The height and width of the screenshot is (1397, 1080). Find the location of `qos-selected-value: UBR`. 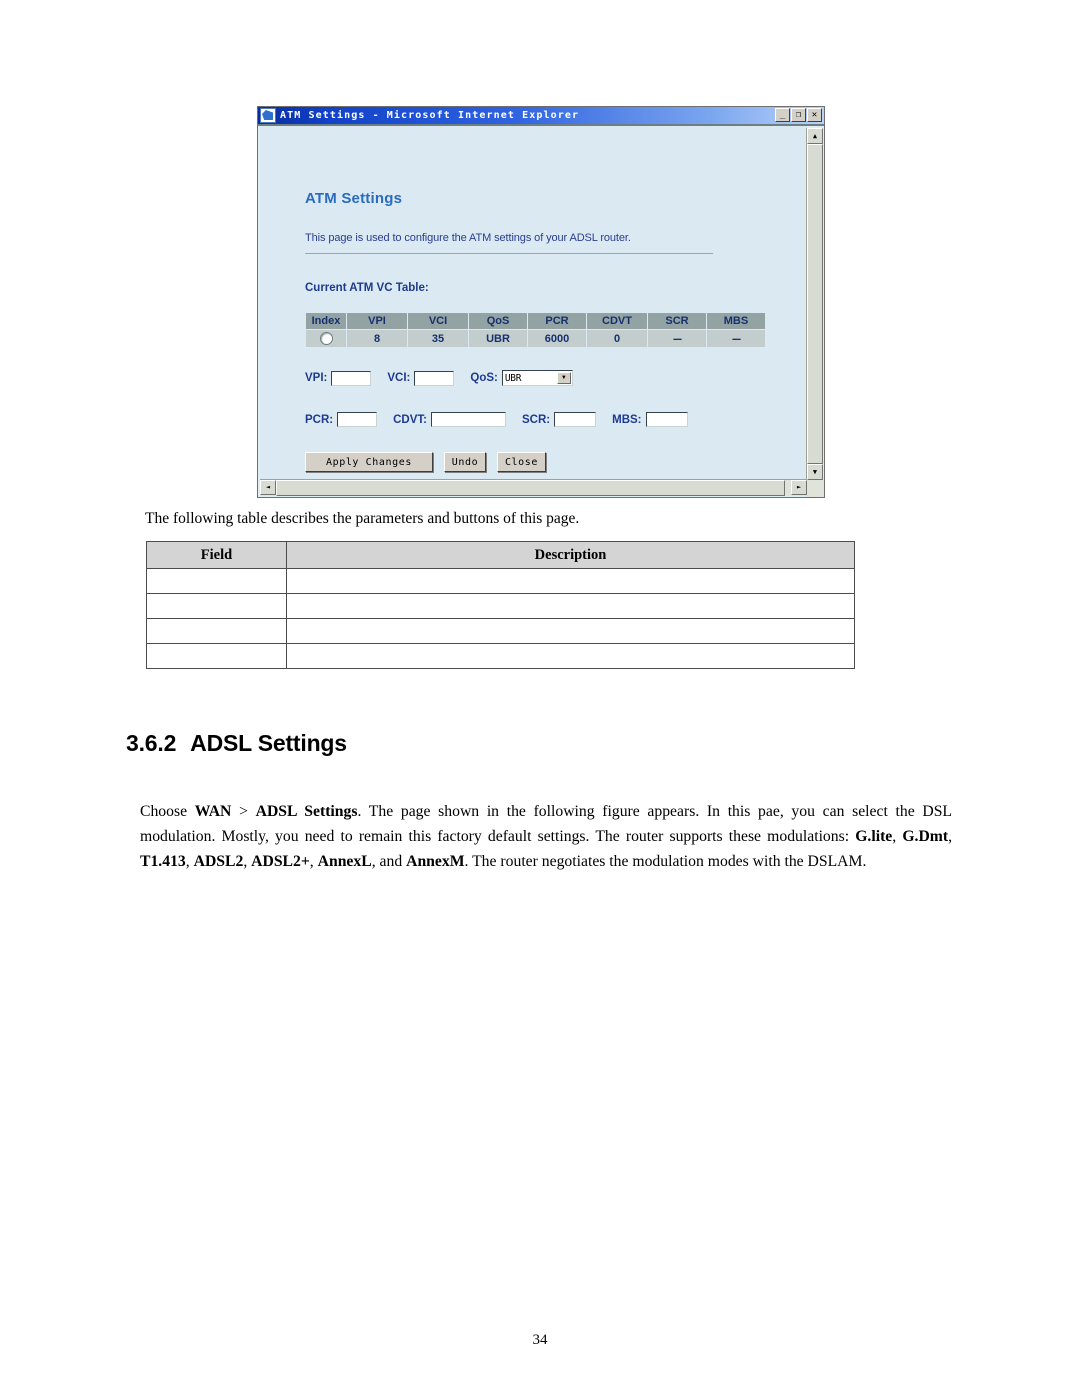

qos-selected-value: UBR is located at coordinates (513, 378).